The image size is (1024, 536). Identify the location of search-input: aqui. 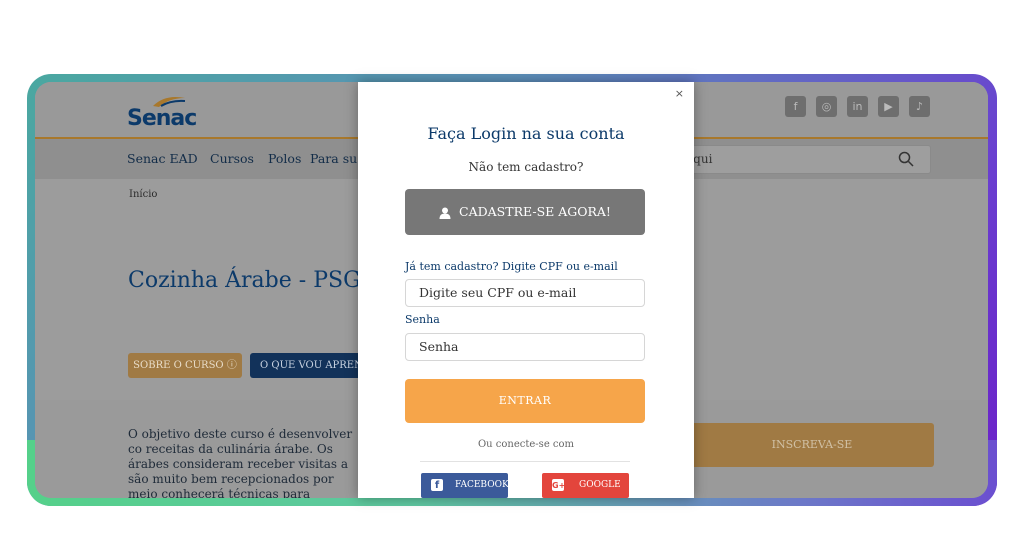
(803, 159).